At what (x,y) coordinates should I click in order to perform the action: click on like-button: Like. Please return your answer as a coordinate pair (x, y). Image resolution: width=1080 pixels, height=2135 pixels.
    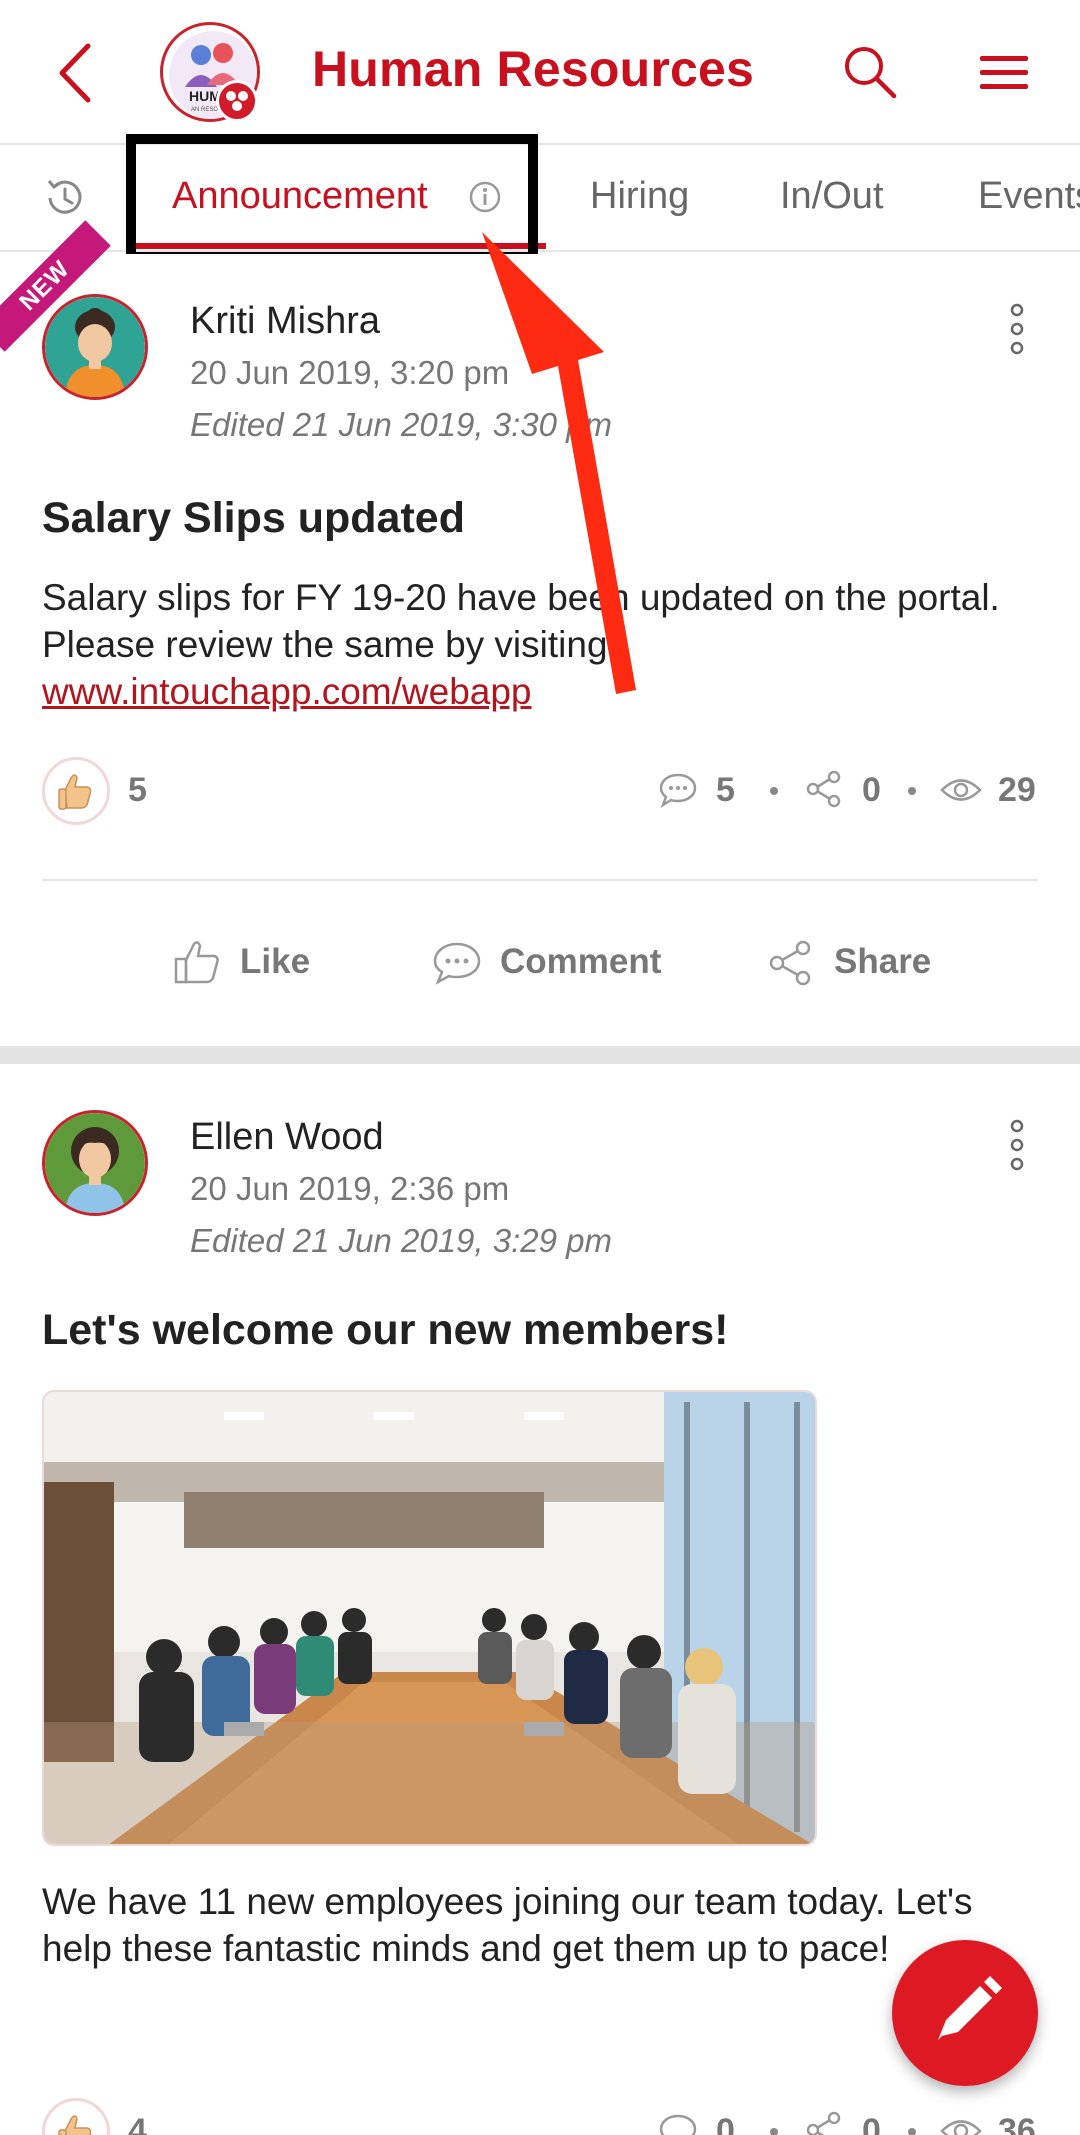
    Looking at the image, I should click on (255, 964).